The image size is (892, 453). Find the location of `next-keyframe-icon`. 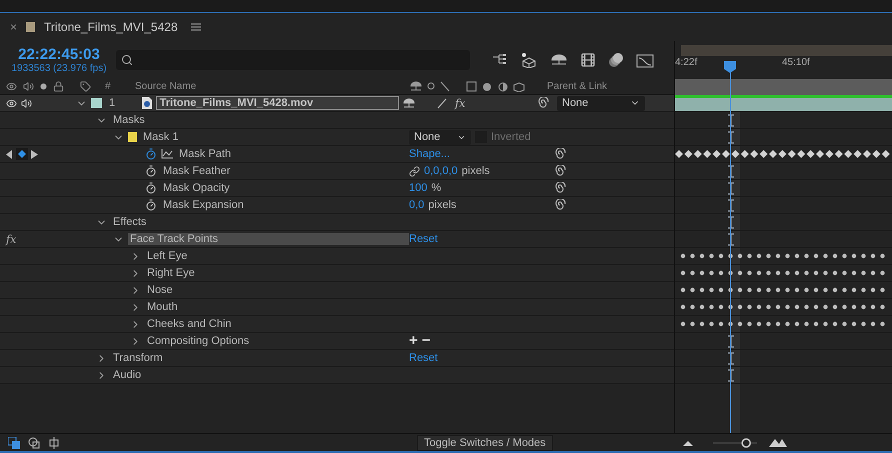

next-keyframe-icon is located at coordinates (34, 154).